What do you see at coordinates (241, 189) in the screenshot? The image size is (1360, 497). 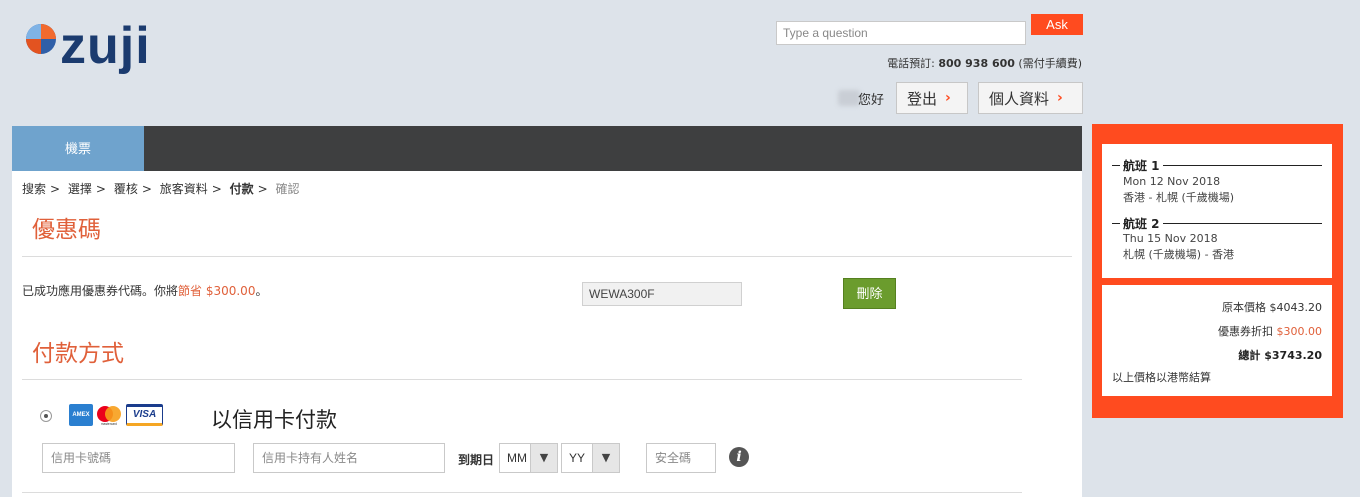 I see `breadcrumb-payment: 付款` at bounding box center [241, 189].